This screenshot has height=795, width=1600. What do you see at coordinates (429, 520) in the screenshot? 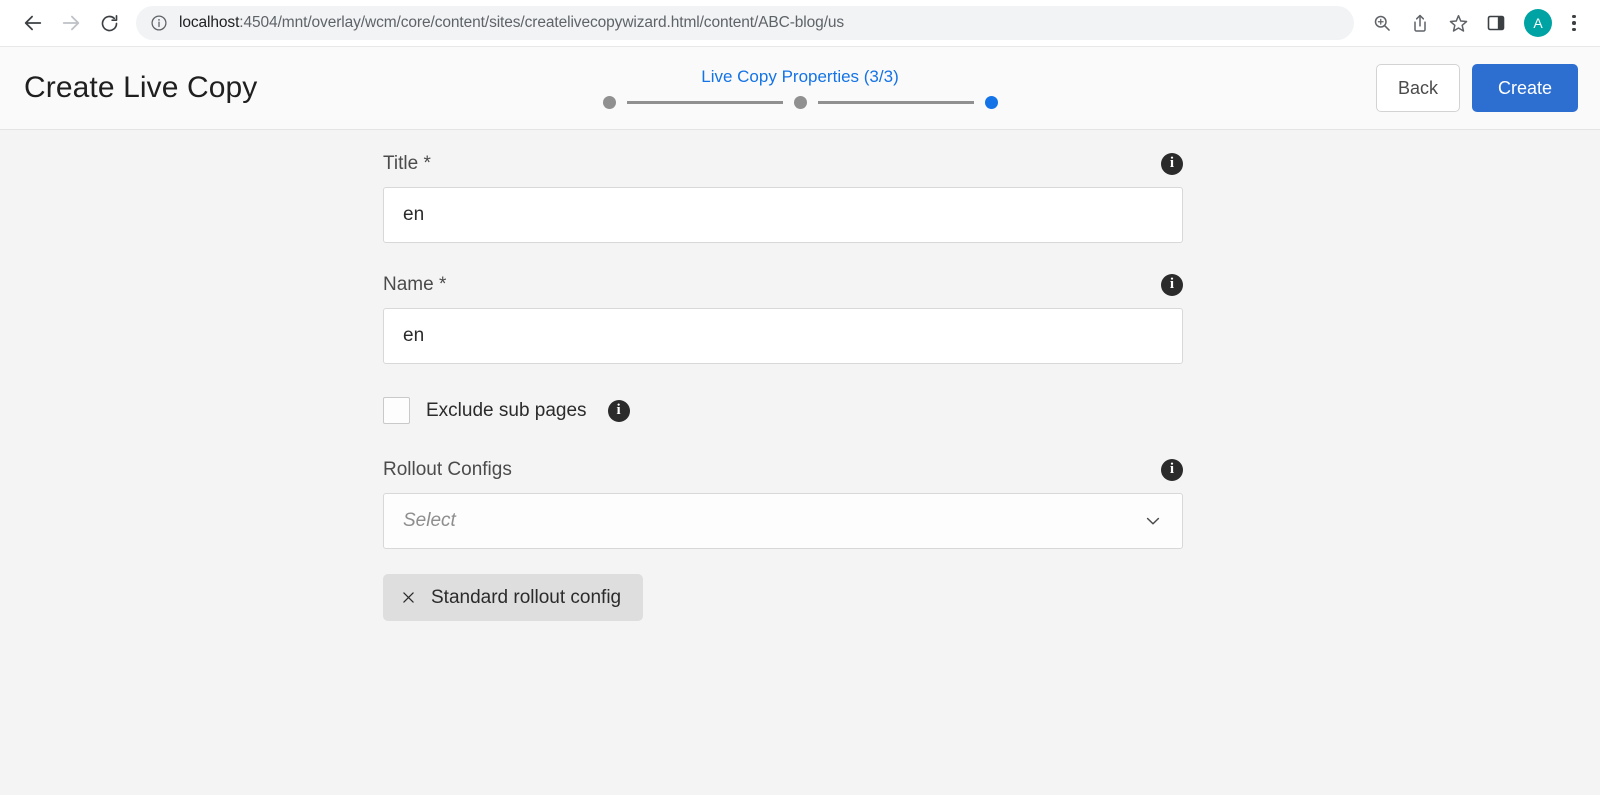
I see `rollout-configs-placeholder: Select` at bounding box center [429, 520].